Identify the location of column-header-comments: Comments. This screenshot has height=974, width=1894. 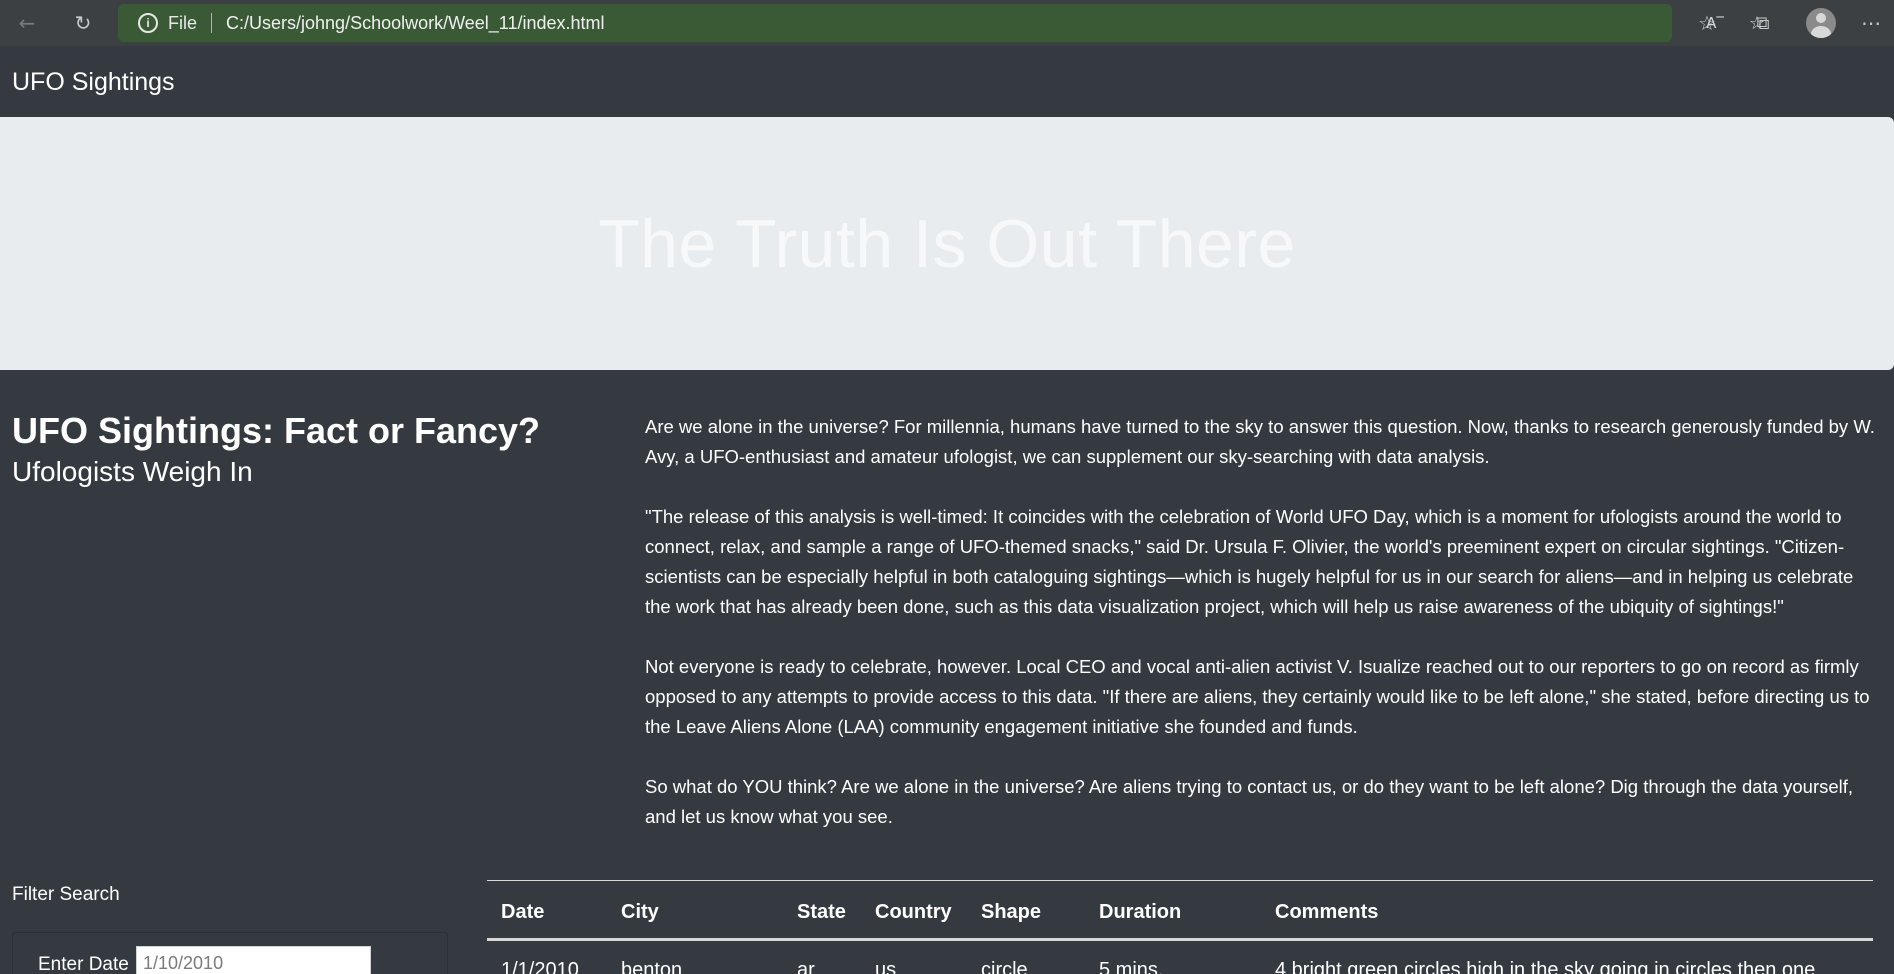
(1567, 910).